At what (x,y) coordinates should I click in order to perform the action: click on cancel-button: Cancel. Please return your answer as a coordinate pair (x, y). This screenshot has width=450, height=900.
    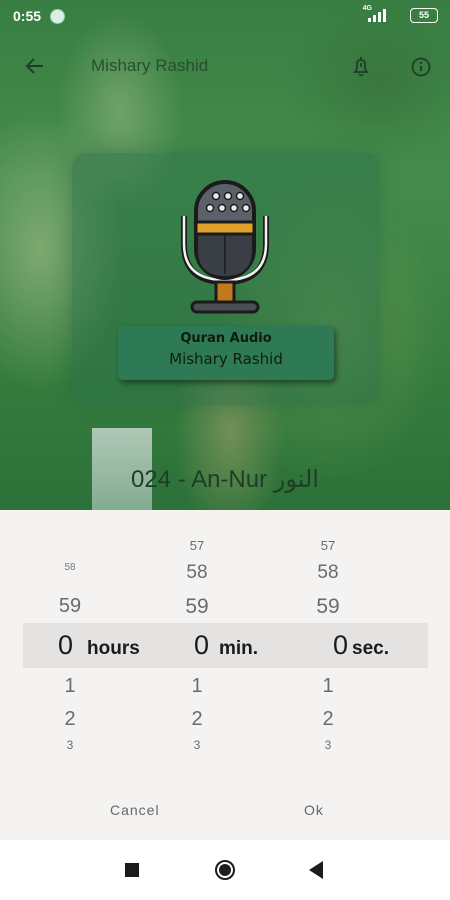
    Looking at the image, I should click on (135, 810).